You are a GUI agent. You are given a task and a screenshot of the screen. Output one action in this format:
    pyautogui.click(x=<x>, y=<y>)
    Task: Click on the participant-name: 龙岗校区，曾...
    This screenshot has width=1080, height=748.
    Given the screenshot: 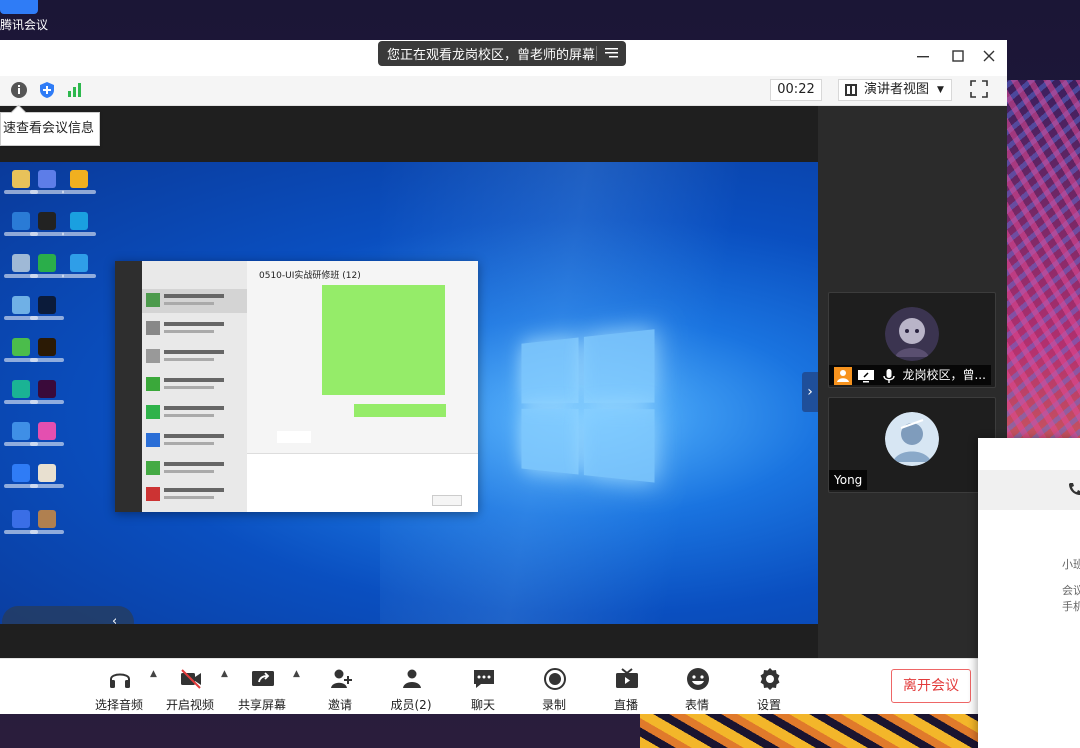 What is the action you would take?
    pyautogui.click(x=944, y=375)
    